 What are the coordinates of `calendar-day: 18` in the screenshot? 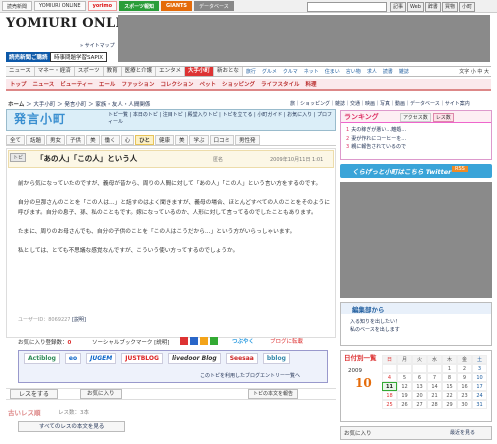 It's located at (389, 395).